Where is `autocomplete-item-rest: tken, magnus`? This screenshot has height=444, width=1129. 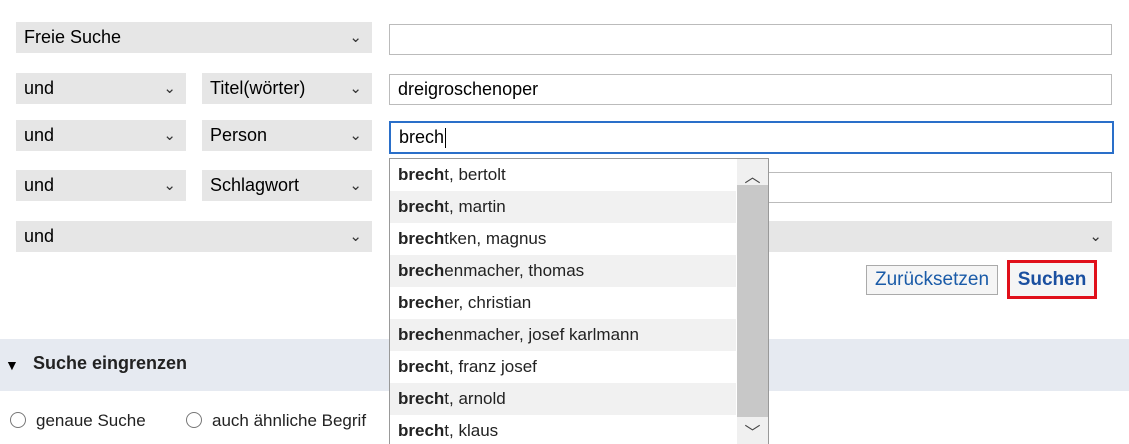
autocomplete-item-rest: tken, magnus is located at coordinates (495, 238).